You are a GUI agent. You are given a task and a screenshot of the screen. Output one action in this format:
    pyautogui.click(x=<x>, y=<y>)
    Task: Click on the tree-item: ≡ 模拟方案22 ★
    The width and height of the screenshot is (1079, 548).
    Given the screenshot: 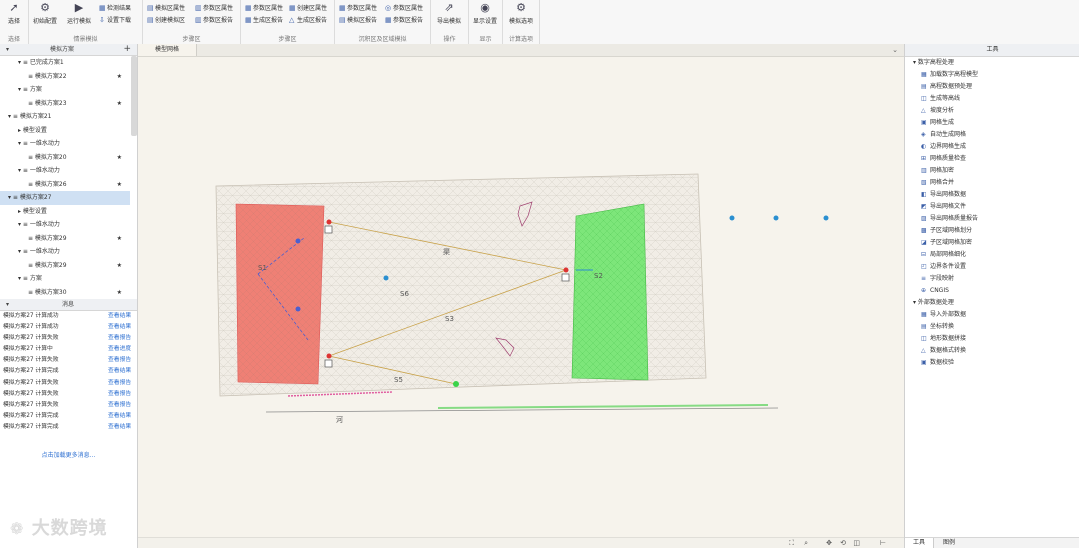 What is the action you would take?
    pyautogui.click(x=65, y=77)
    